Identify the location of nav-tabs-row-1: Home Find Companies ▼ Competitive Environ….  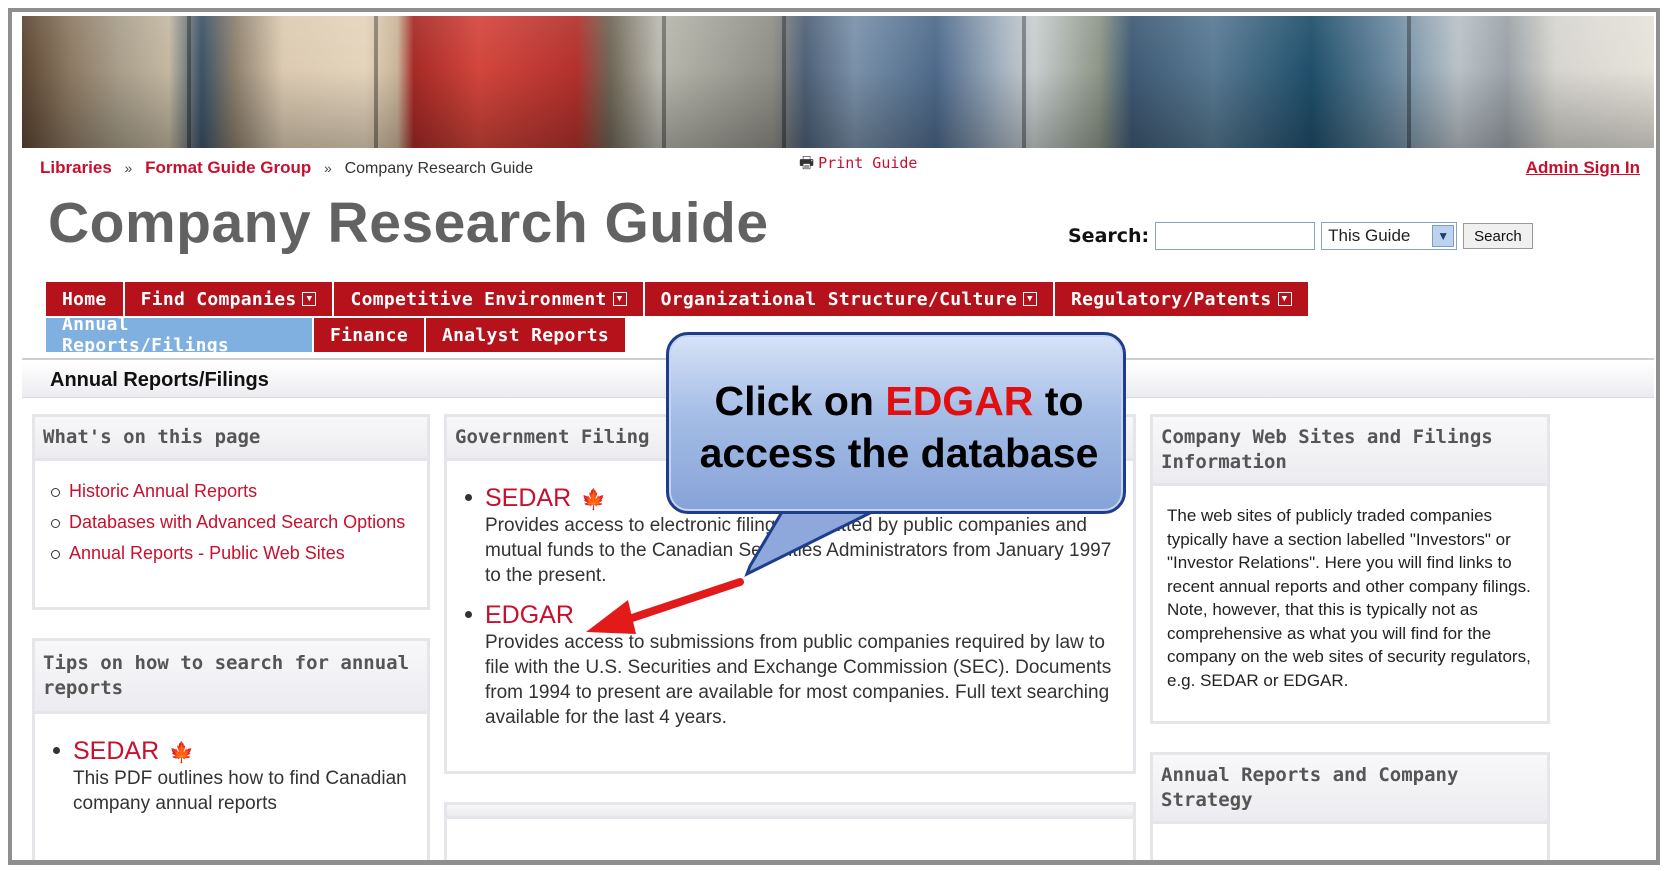
(678, 299).